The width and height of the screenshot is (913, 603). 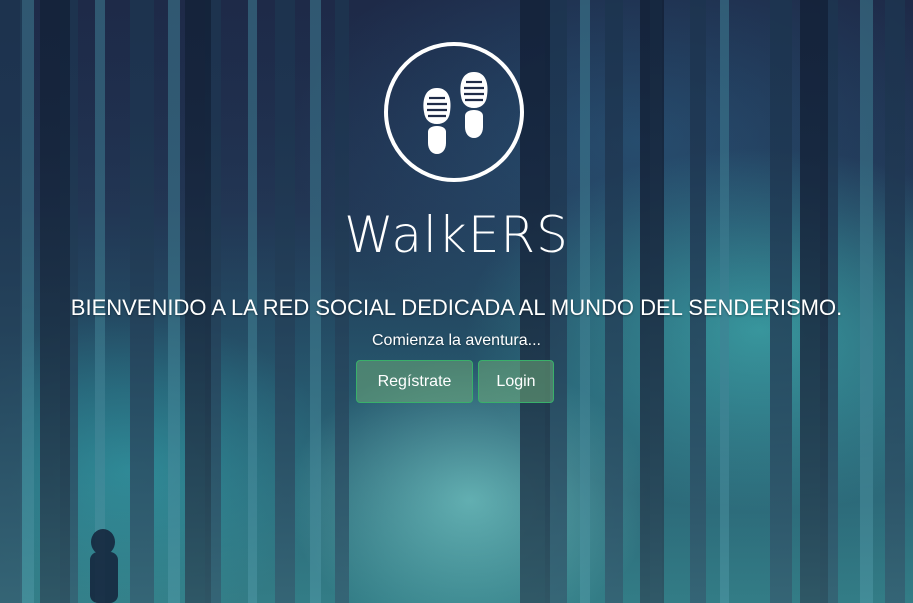 I want to click on auth-actions: Regístrate Login, so click(x=455, y=382).